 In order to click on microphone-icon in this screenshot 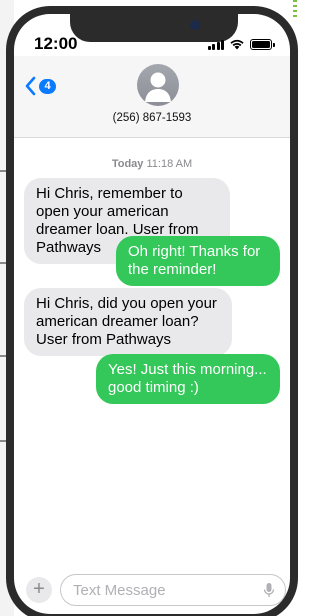, I will do `click(269, 590)`.